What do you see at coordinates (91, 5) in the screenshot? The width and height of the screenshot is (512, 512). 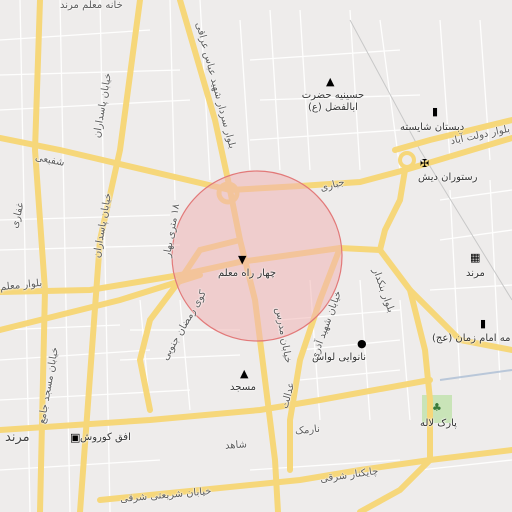 I see `street-label: خانه معلم مرند` at bounding box center [91, 5].